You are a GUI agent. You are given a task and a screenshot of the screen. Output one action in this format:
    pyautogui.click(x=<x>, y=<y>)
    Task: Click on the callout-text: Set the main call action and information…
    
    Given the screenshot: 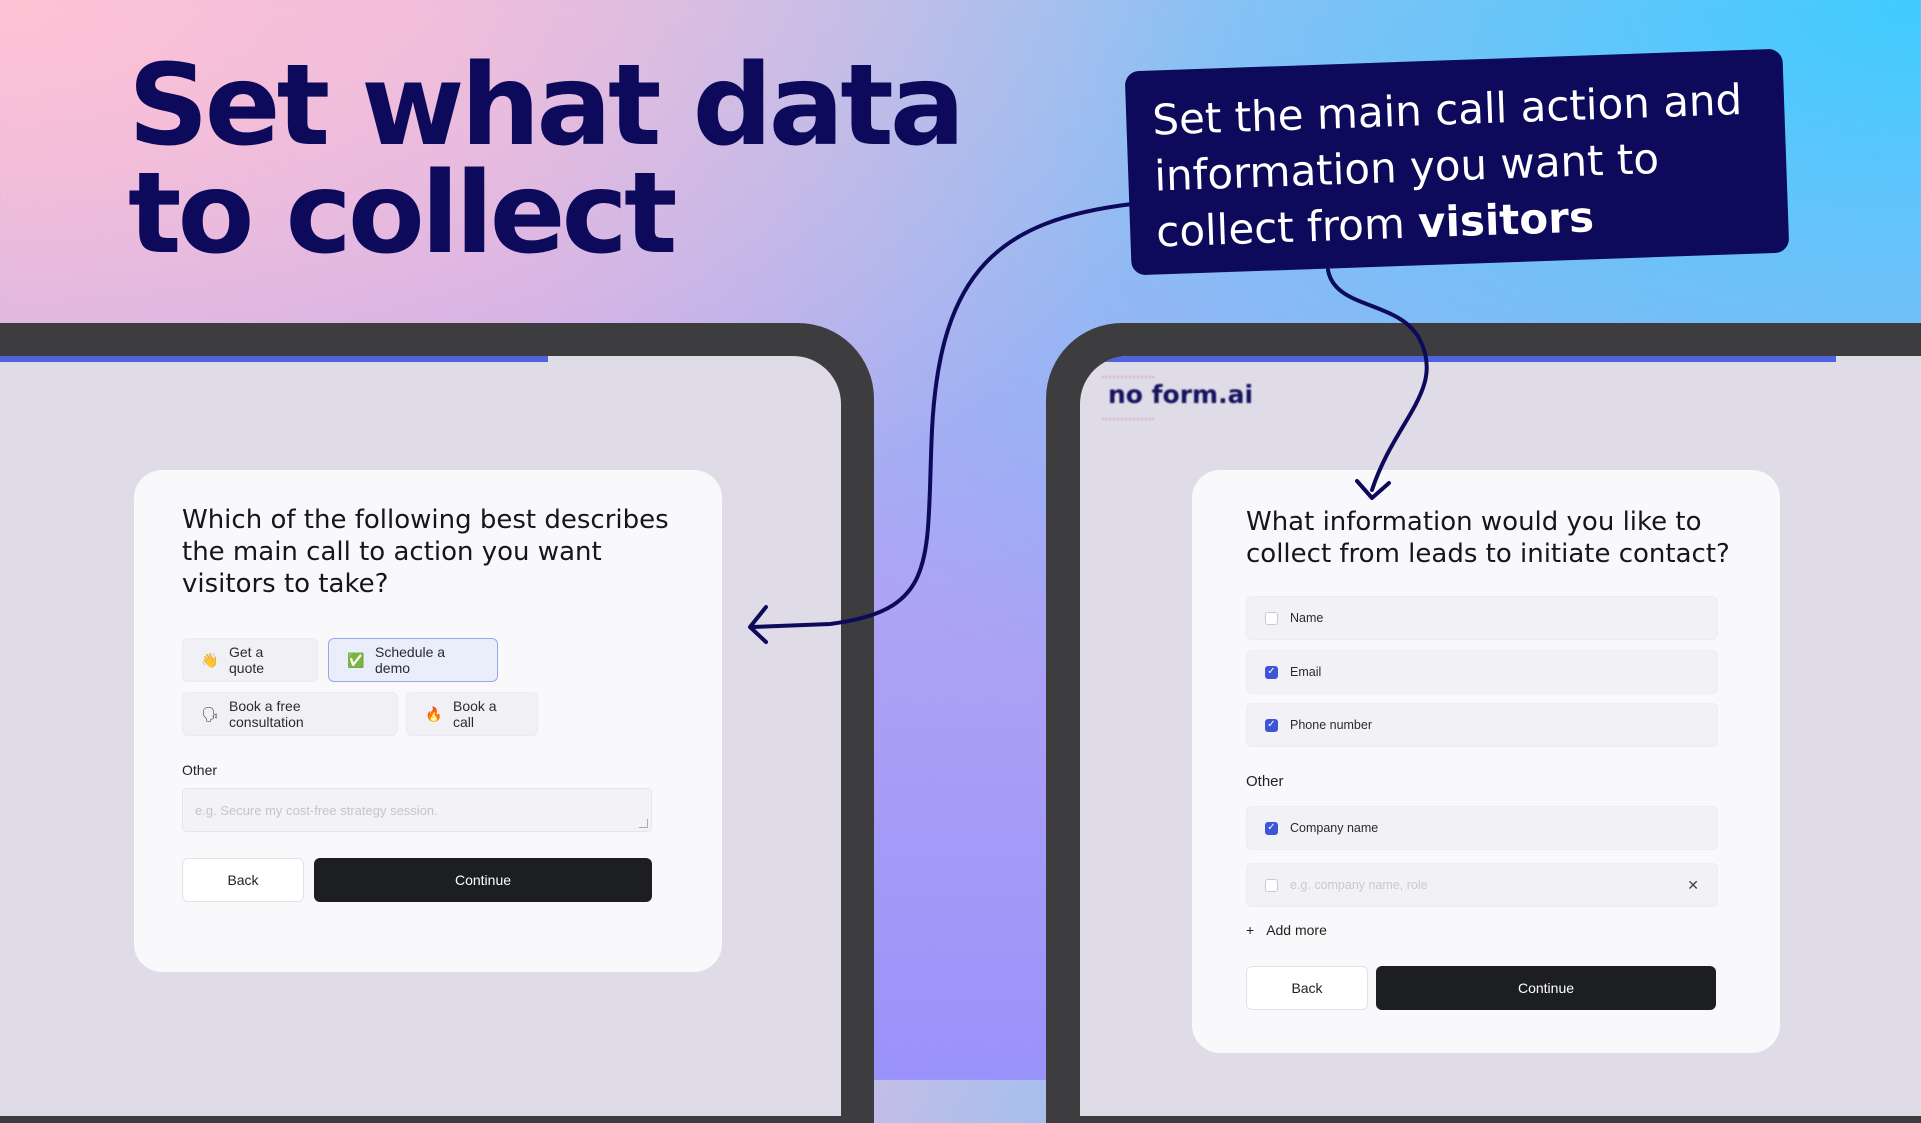 What is the action you would take?
    pyautogui.click(x=1456, y=165)
    